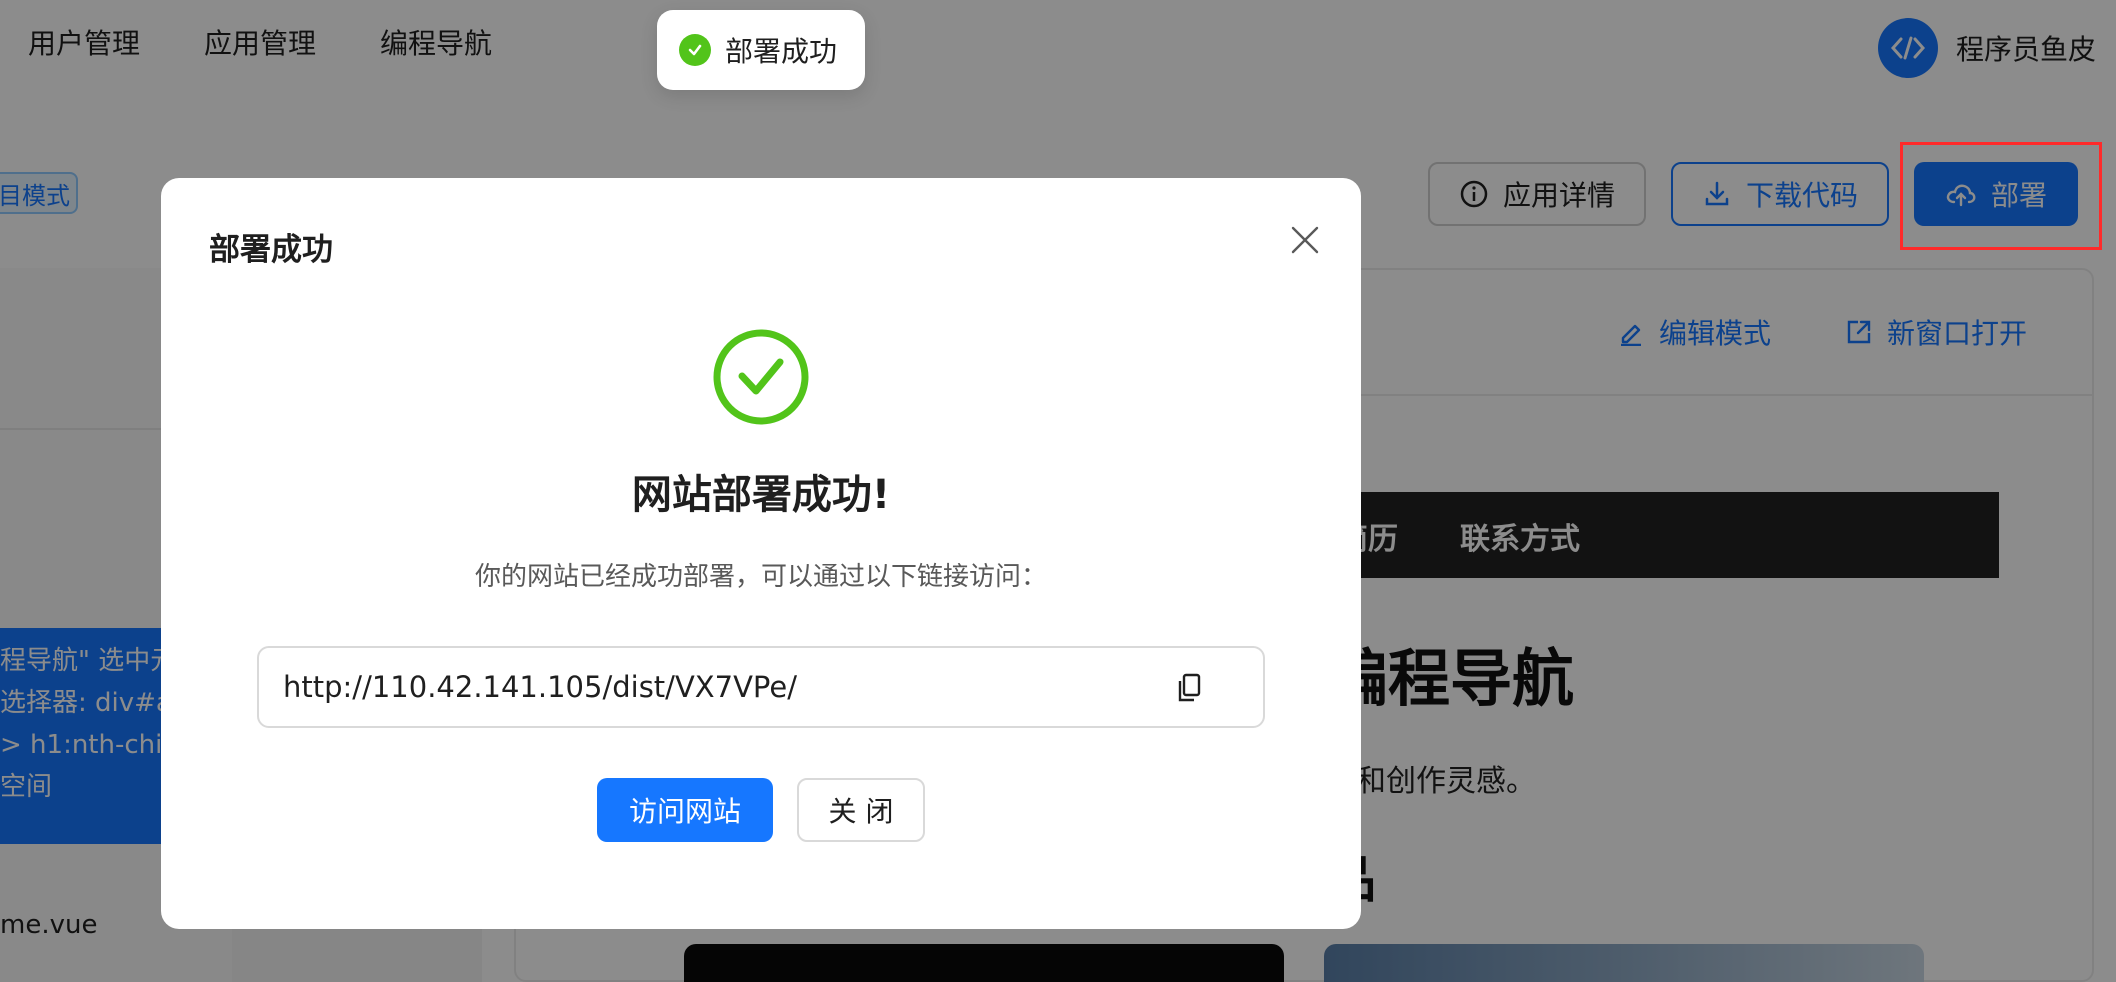  What do you see at coordinates (761, 377) in the screenshot?
I see `success-check-icon` at bounding box center [761, 377].